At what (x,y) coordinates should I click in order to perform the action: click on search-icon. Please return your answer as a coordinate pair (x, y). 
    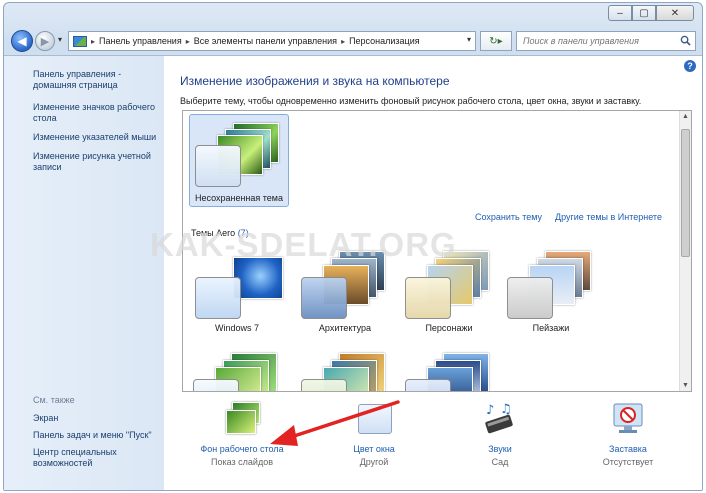
    Looking at the image, I should click on (685, 40).